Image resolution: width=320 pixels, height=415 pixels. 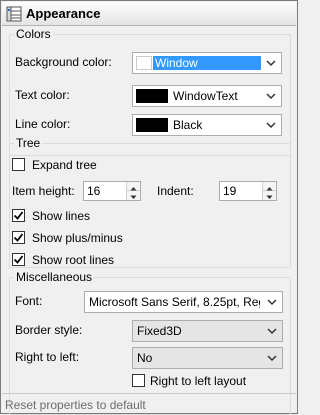 I want to click on text-color-value: WindowText, so click(x=205, y=96).